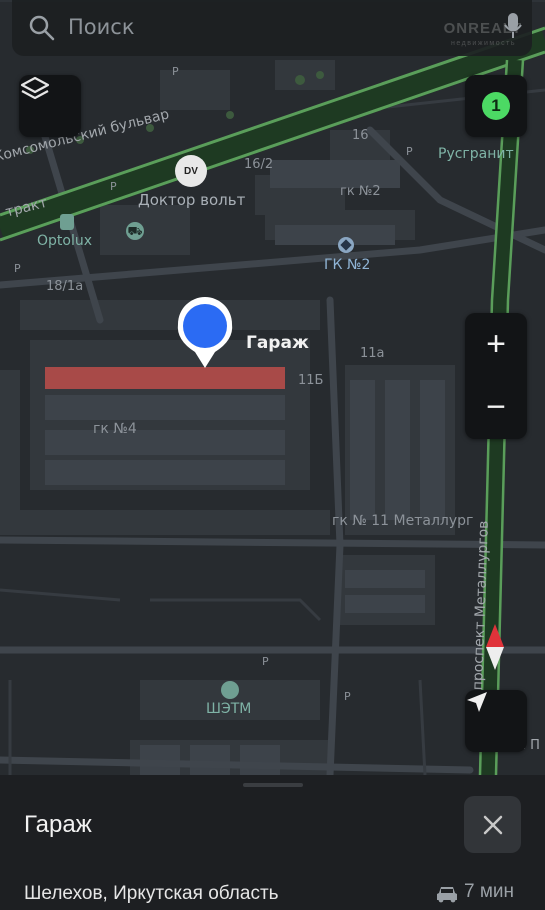  What do you see at coordinates (496, 407) in the screenshot?
I see `zoom-out-button: −` at bounding box center [496, 407].